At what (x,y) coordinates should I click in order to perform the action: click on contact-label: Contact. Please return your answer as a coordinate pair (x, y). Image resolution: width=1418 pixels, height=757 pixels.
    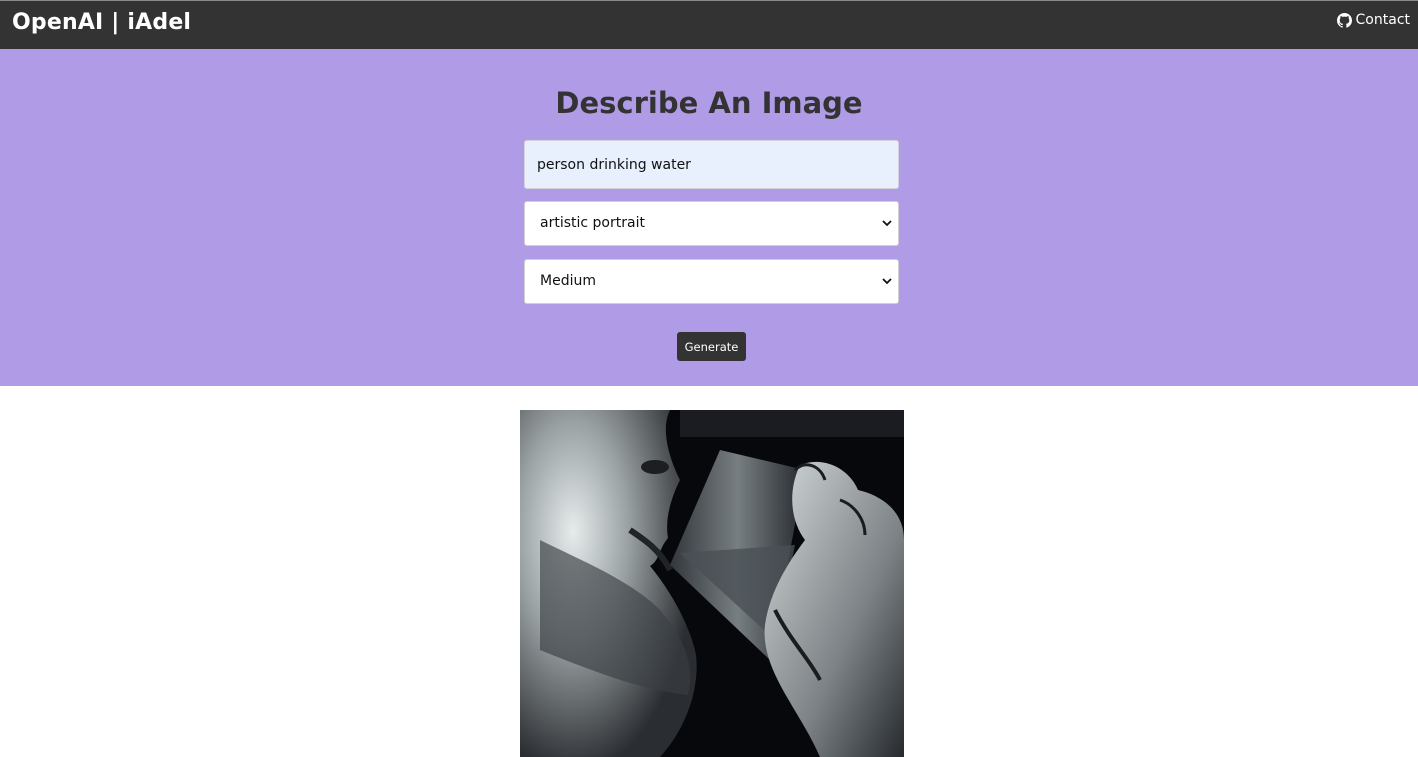
    Looking at the image, I should click on (1382, 20).